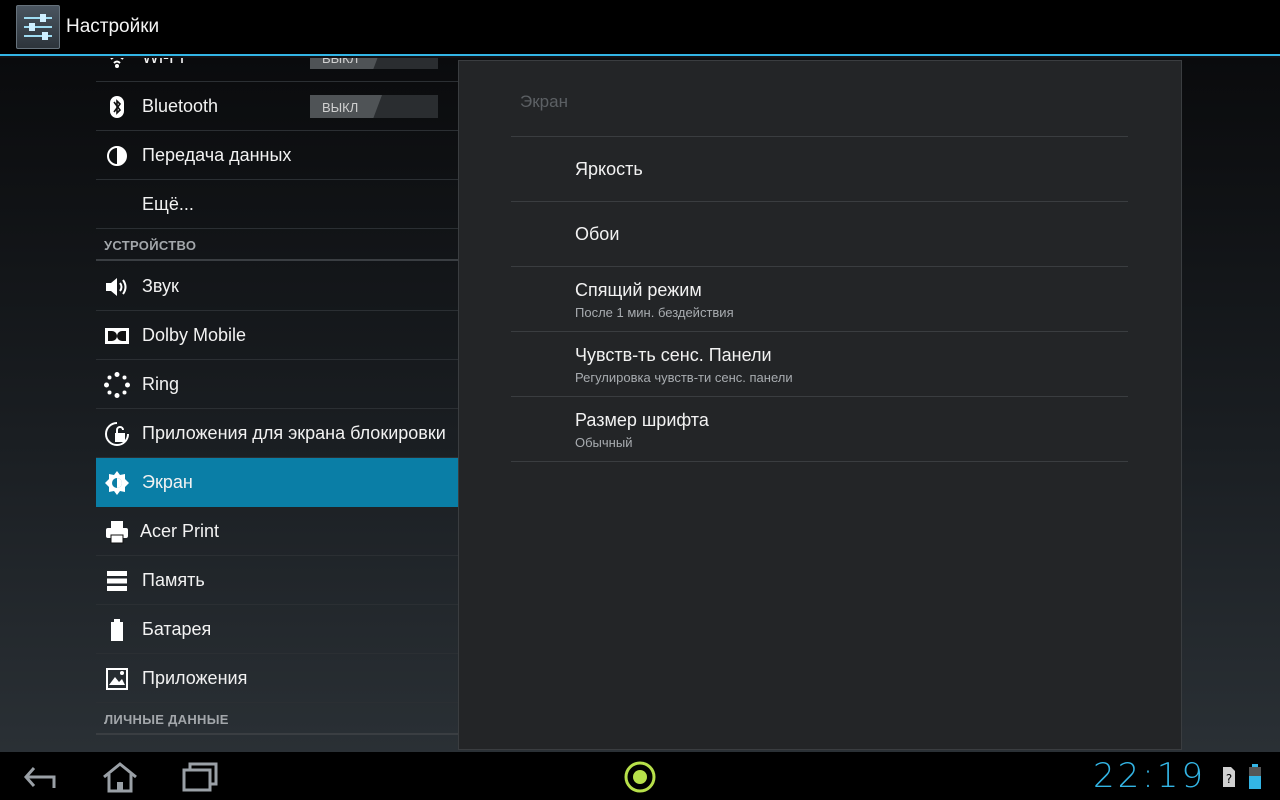  I want to click on ring-launcher-icon, so click(640, 777).